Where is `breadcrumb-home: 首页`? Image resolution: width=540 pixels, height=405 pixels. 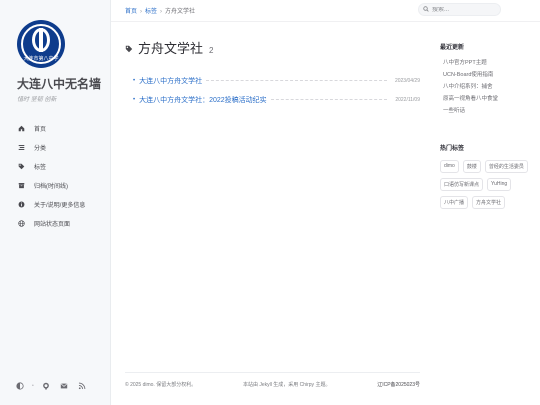 breadcrumb-home: 首页 is located at coordinates (131, 12).